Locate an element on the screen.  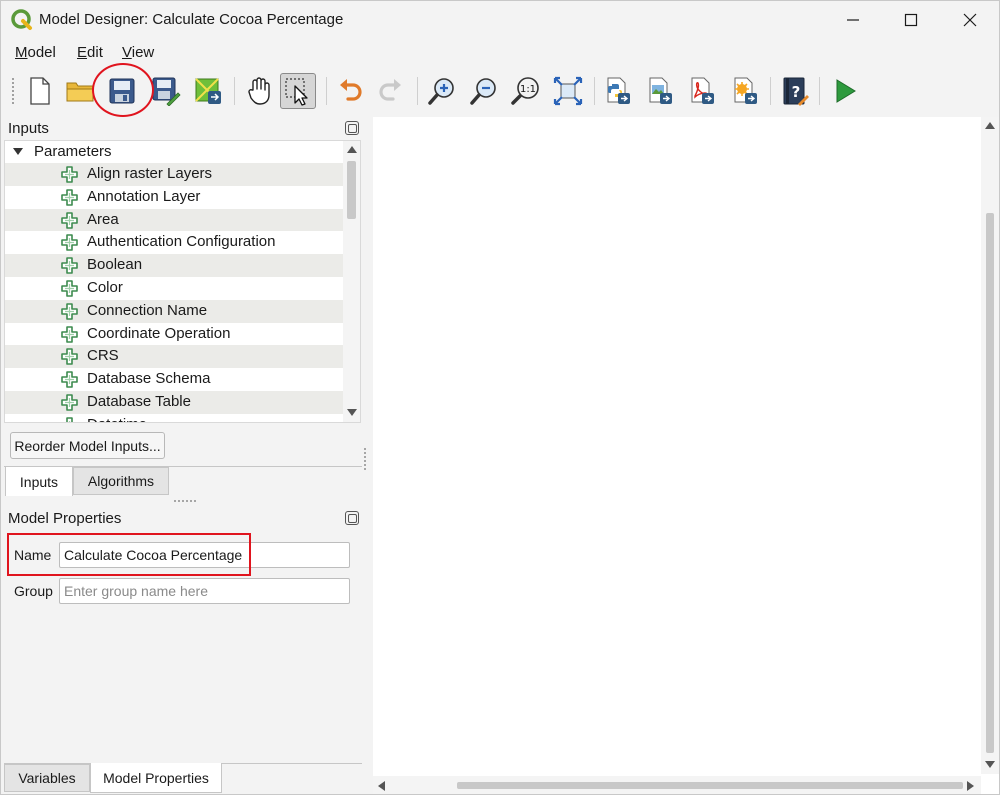
pan-button is located at coordinates (259, 91).